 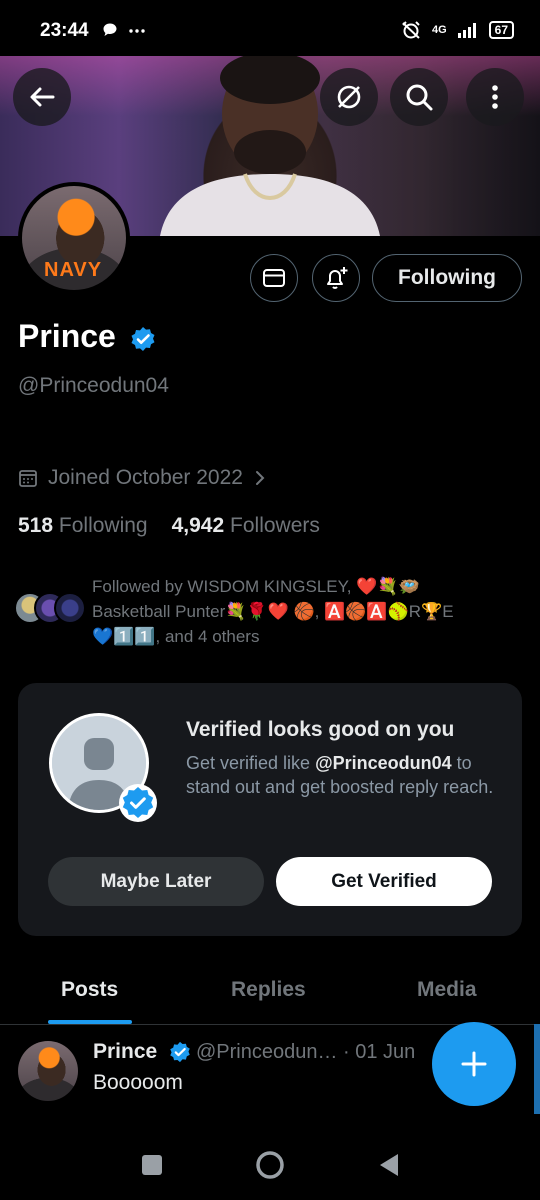 What do you see at coordinates (270, 28) in the screenshot?
I see `status-bar: 23:44 4G 67` at bounding box center [270, 28].